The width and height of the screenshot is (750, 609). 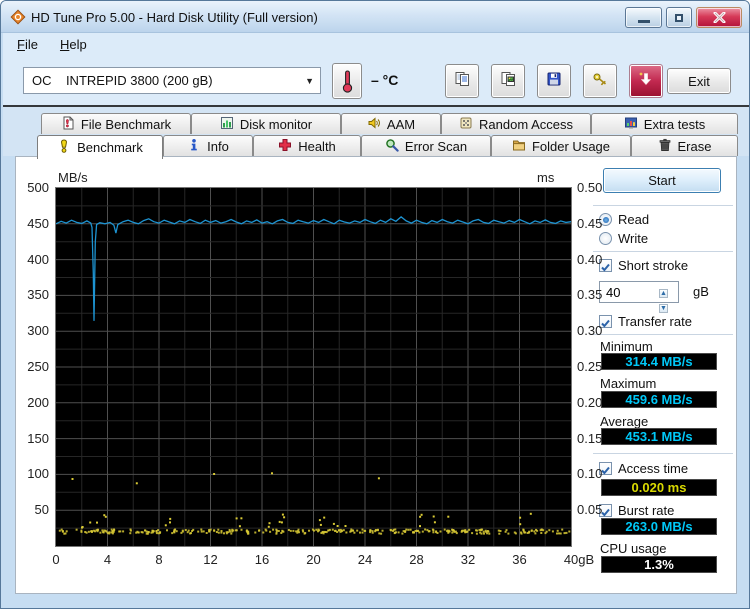 What do you see at coordinates (663, 293) in the screenshot?
I see `spin-up-button: ▲` at bounding box center [663, 293].